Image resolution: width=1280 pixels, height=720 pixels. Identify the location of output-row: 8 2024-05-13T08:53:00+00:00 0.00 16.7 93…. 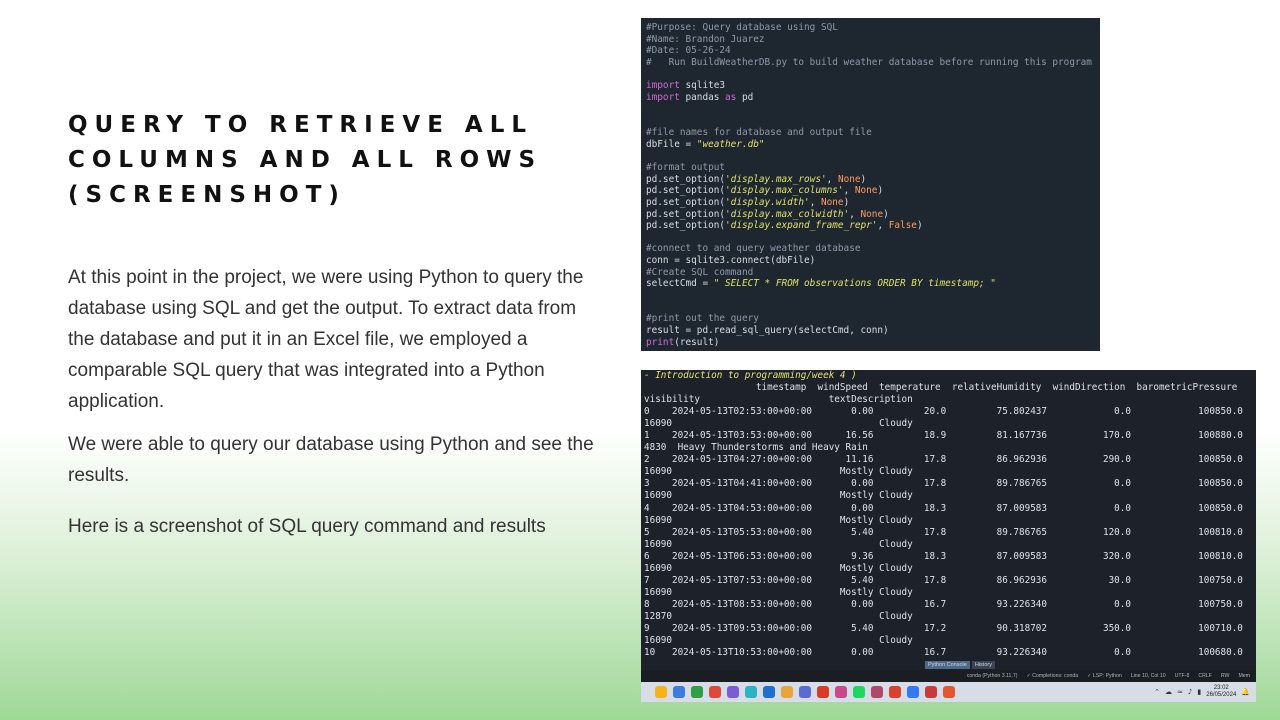
(943, 604).